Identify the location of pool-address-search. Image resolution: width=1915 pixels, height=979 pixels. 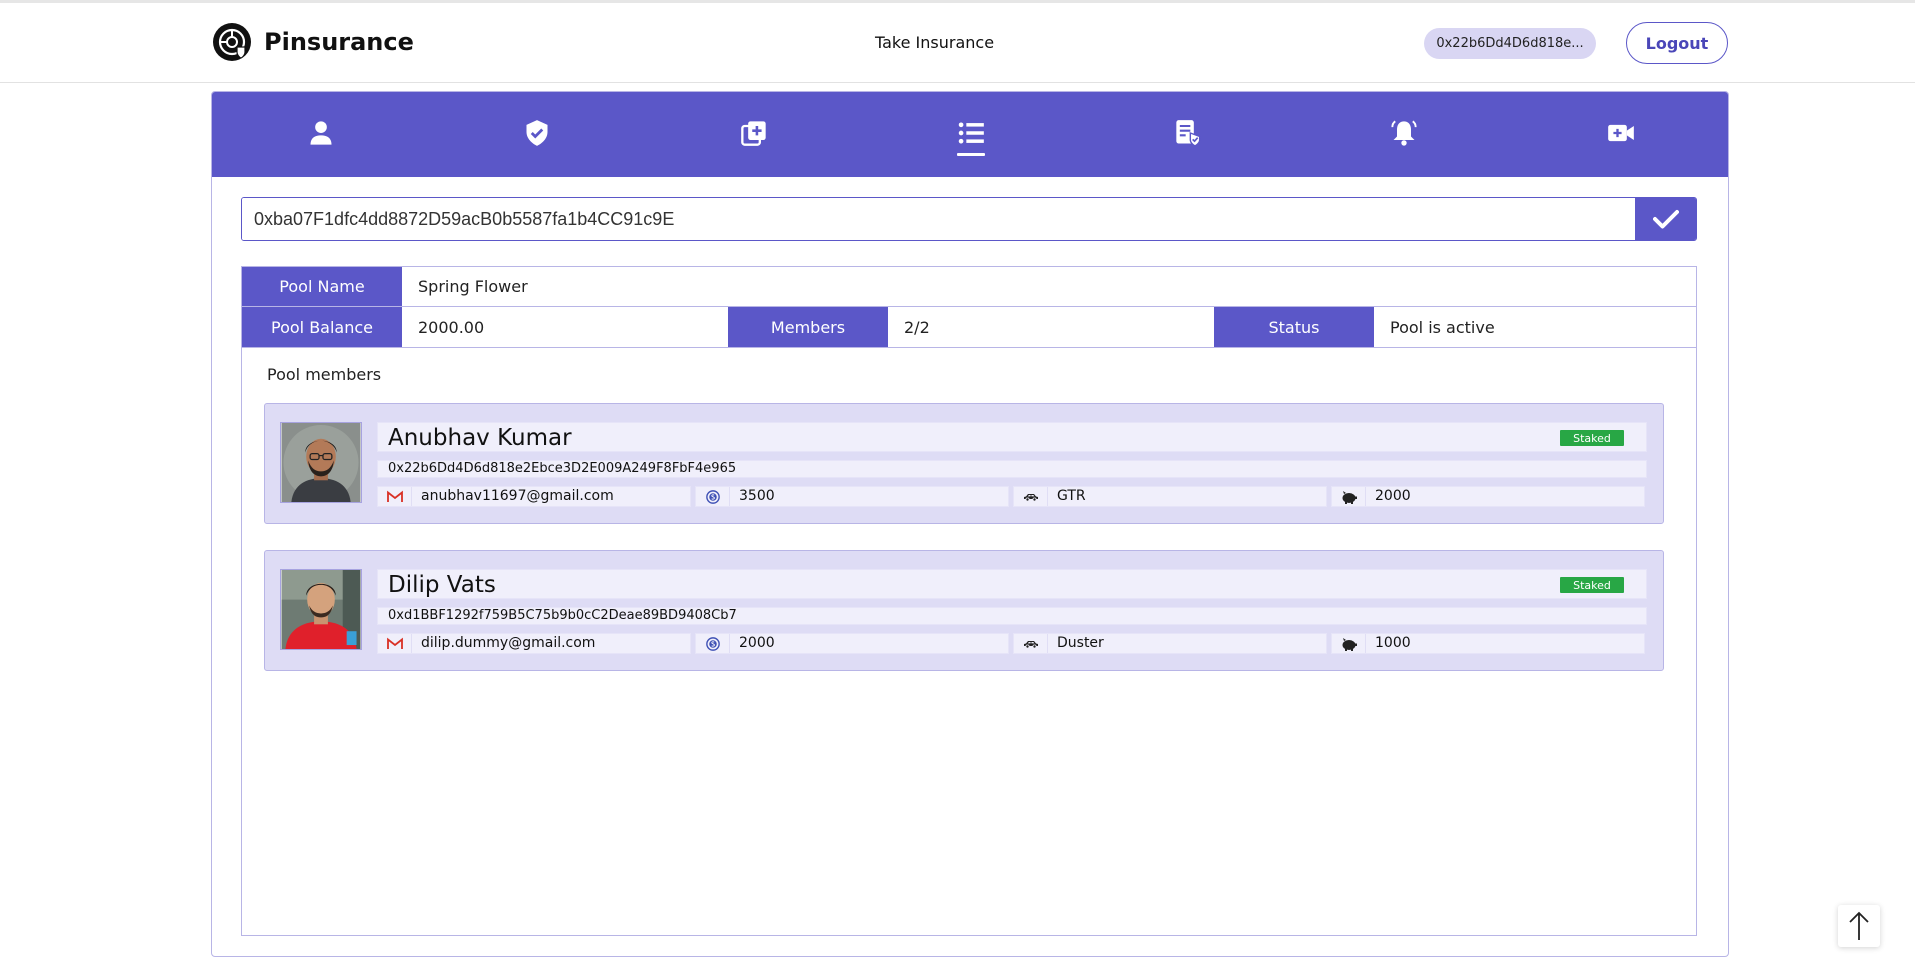
(969, 219).